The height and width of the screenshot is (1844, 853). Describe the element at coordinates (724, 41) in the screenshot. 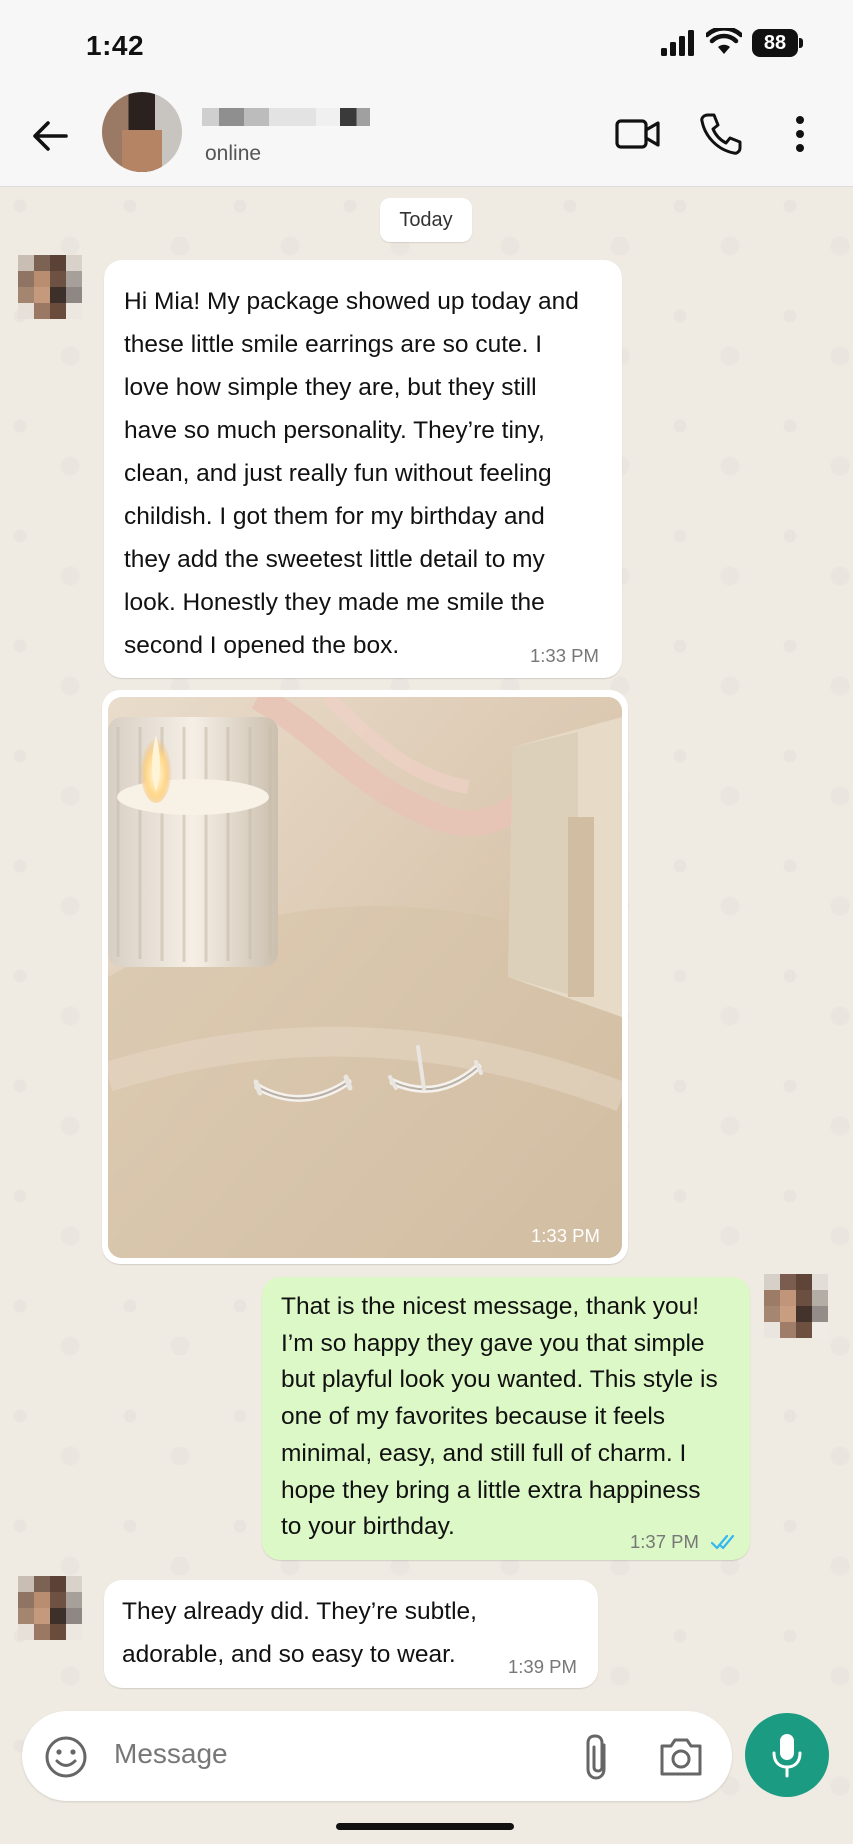

I see `wifi-icon` at that location.